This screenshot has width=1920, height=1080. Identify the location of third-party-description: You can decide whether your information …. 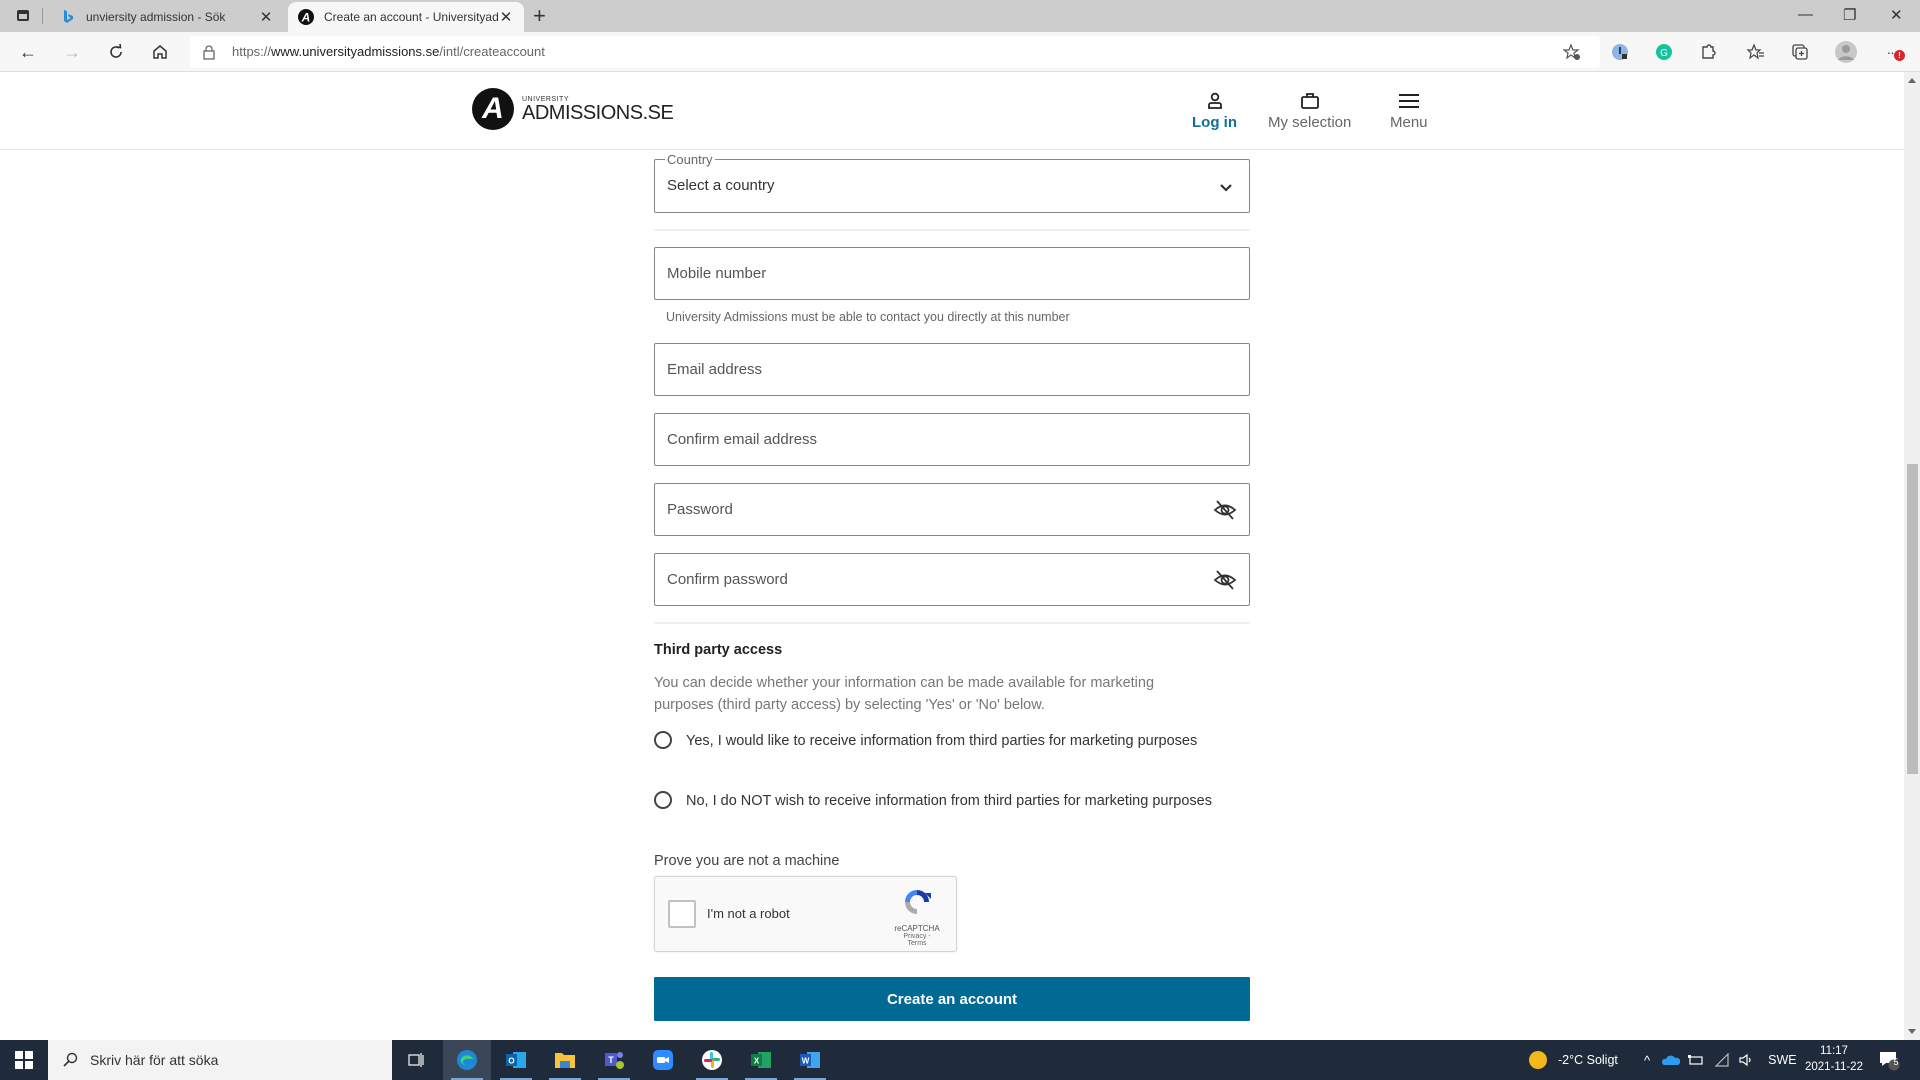
(904, 694).